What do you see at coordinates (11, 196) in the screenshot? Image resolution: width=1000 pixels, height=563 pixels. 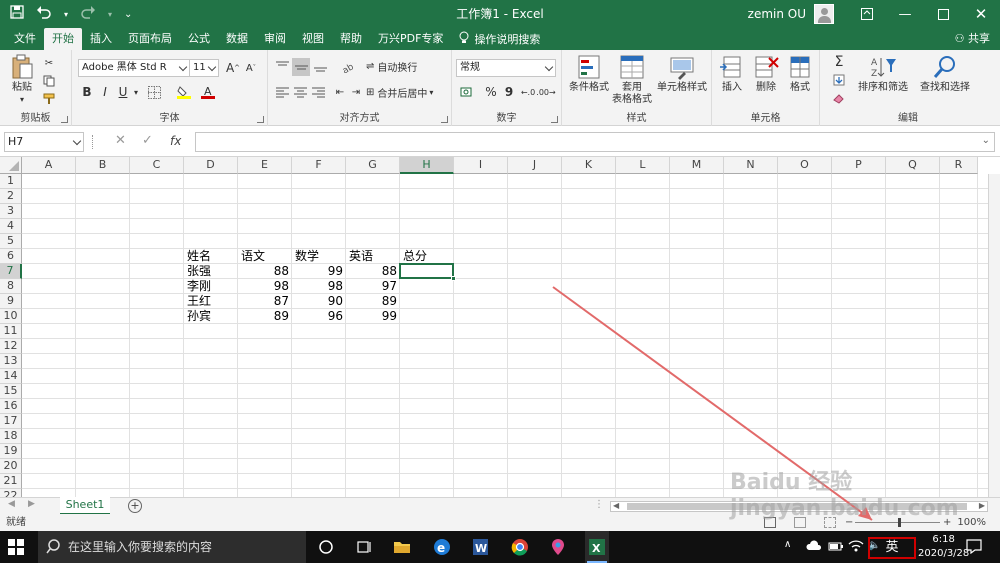 I see `row-header-2: 2` at bounding box center [11, 196].